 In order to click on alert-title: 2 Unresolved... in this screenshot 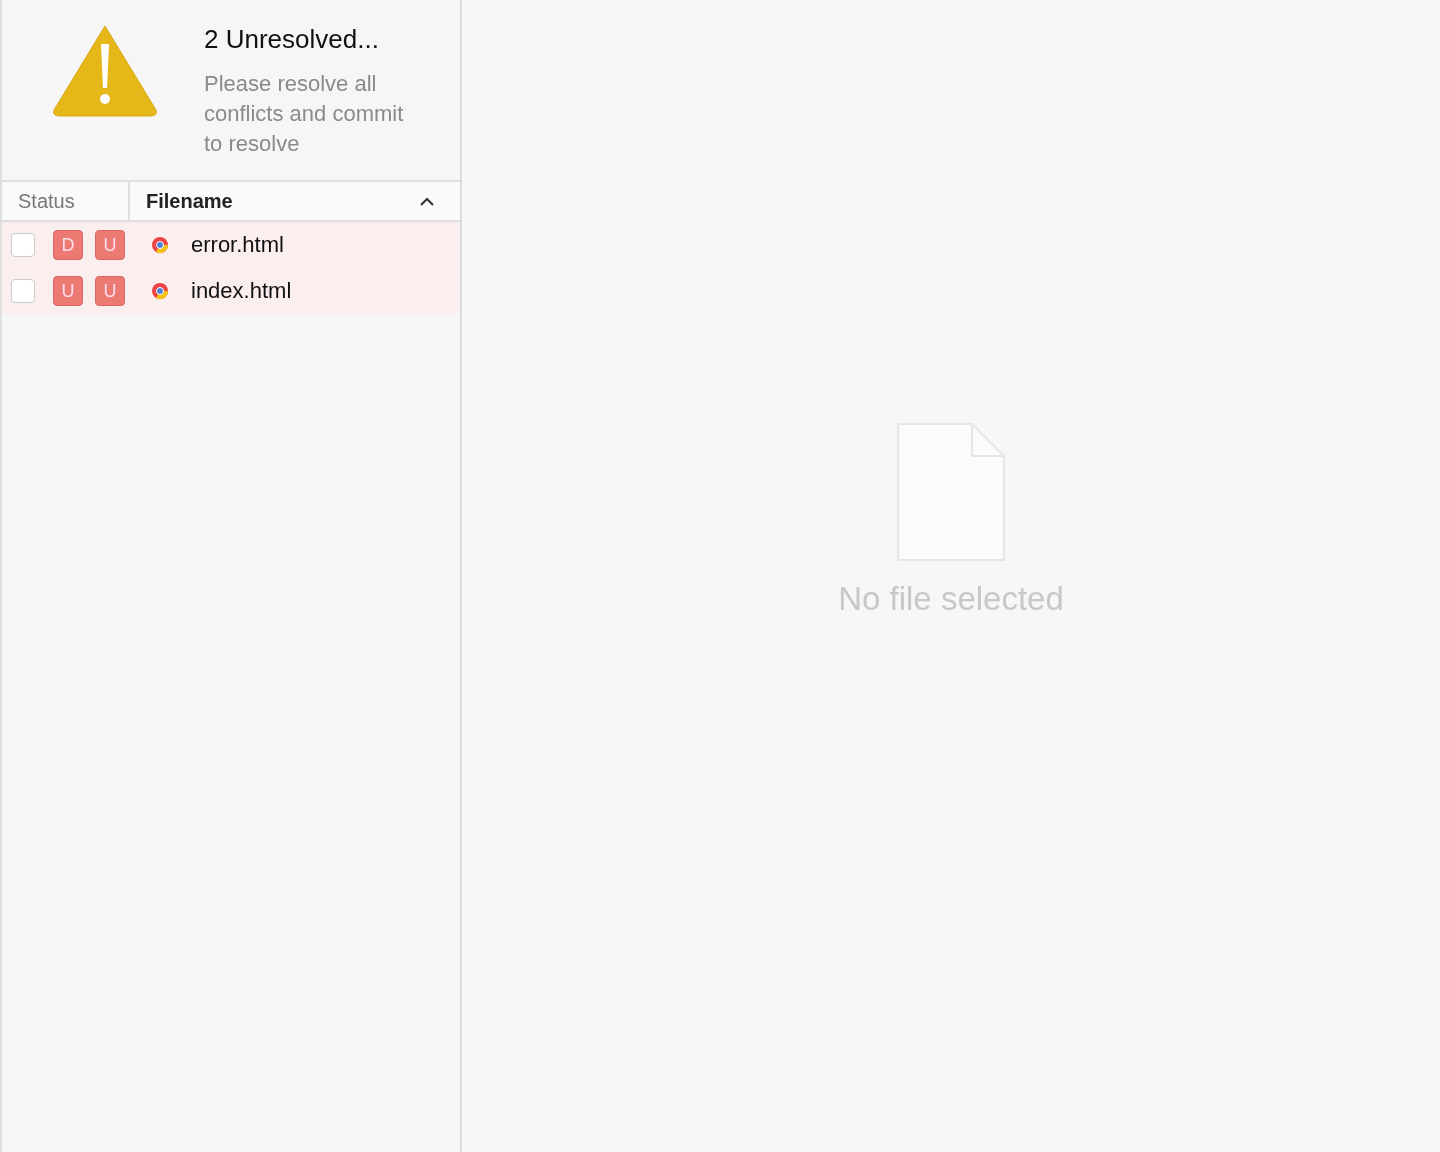, I will do `click(292, 39)`.